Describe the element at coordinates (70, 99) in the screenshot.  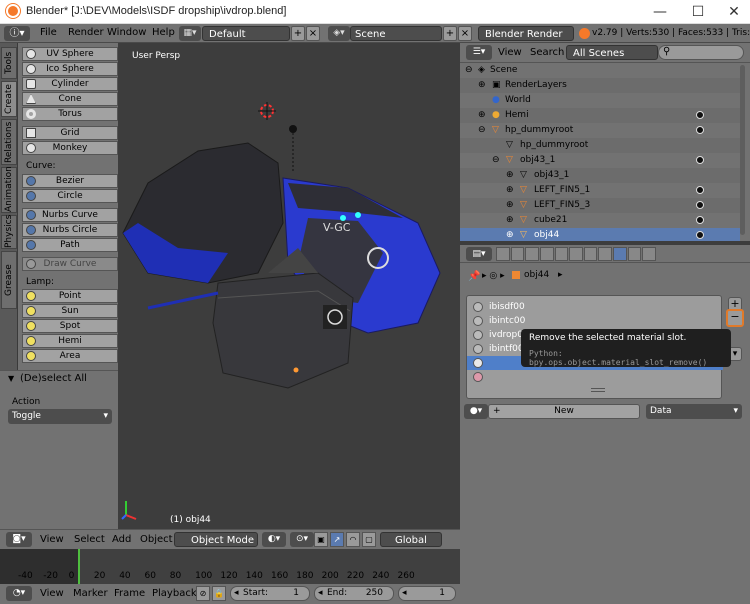
I see `add-cone-button: Cone` at that location.